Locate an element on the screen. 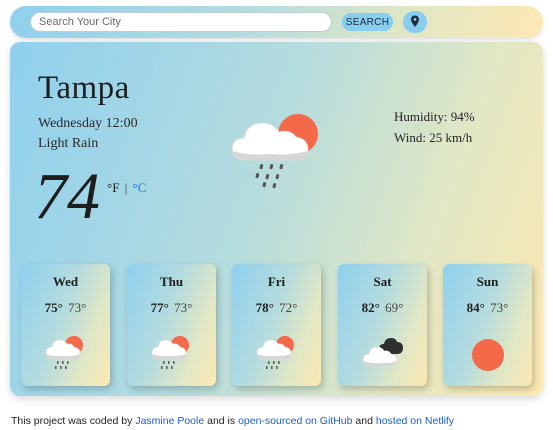 The image size is (553, 430). forecast-day-card: Sun 84° 73° is located at coordinates (487, 325).